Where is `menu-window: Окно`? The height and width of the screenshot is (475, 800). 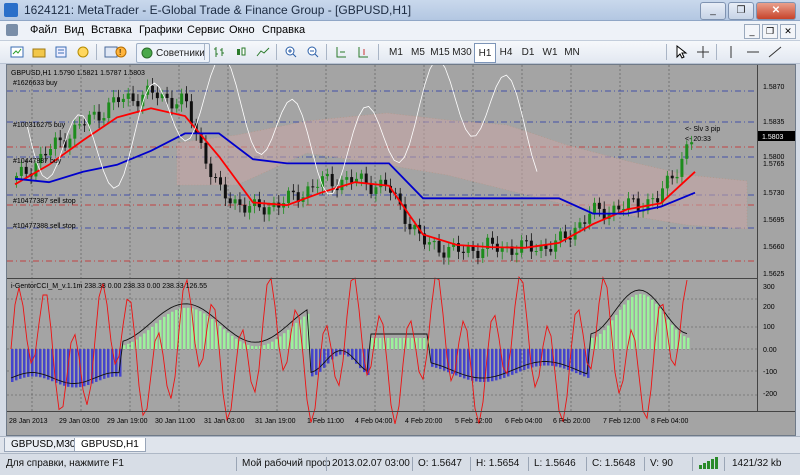
menu-window: Окно is located at coordinates (242, 30).